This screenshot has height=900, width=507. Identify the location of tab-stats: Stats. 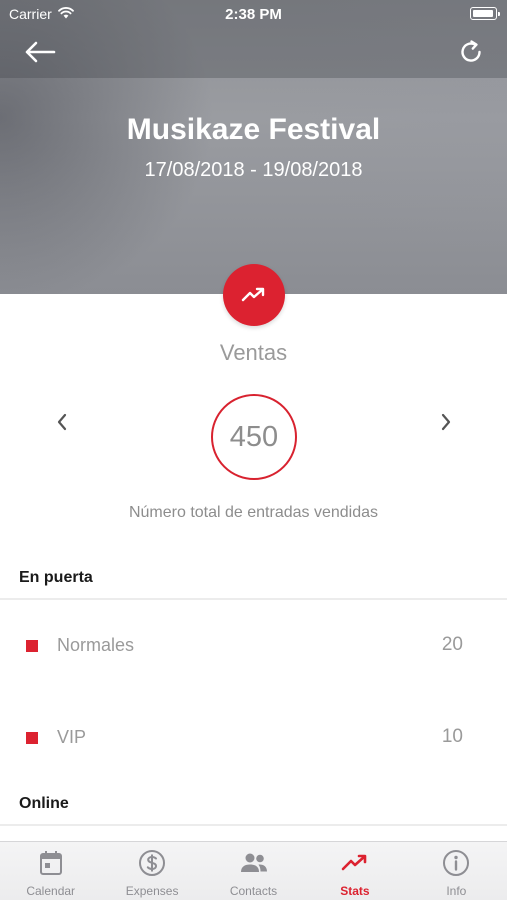
(354, 871).